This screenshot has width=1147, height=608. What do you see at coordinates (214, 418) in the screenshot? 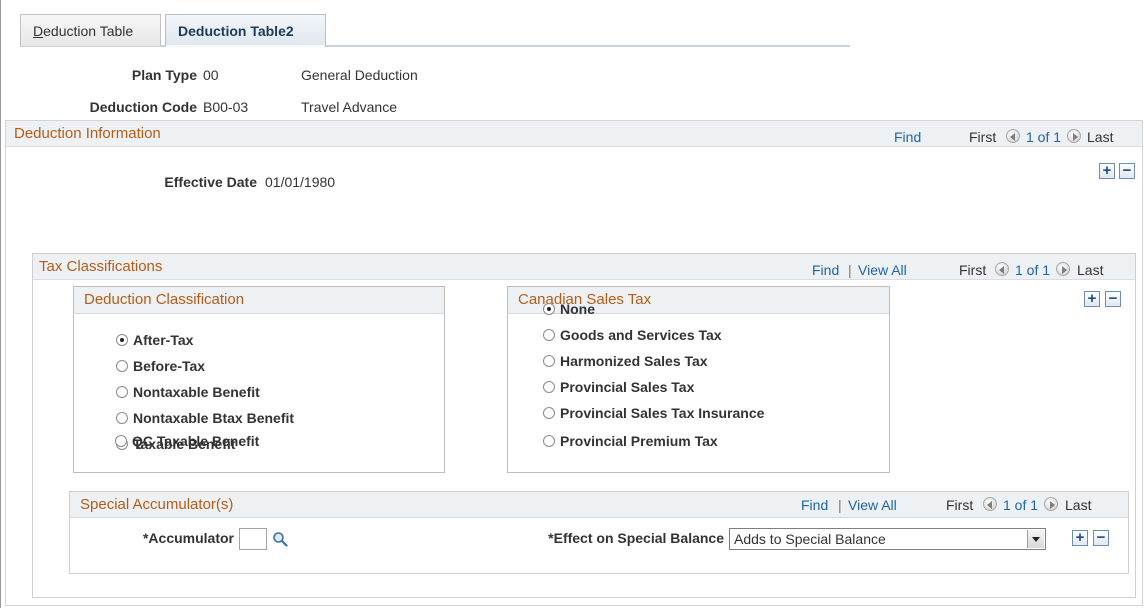
I see `radio-label: Nontaxable Btax Benefit` at bounding box center [214, 418].